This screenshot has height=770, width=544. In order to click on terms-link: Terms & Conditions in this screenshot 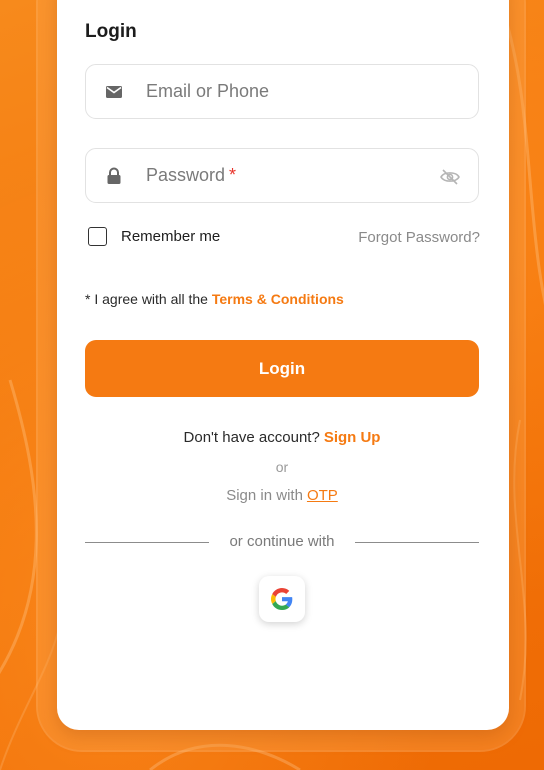, I will do `click(278, 299)`.